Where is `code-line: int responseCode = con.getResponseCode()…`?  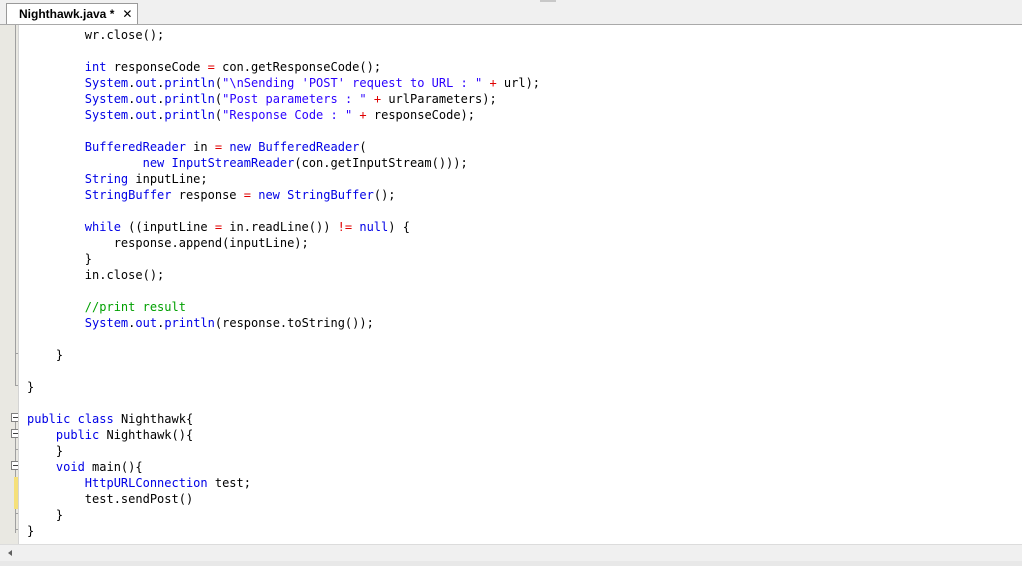 code-line: int responseCode = con.getResponseCode()… is located at coordinates (204, 67).